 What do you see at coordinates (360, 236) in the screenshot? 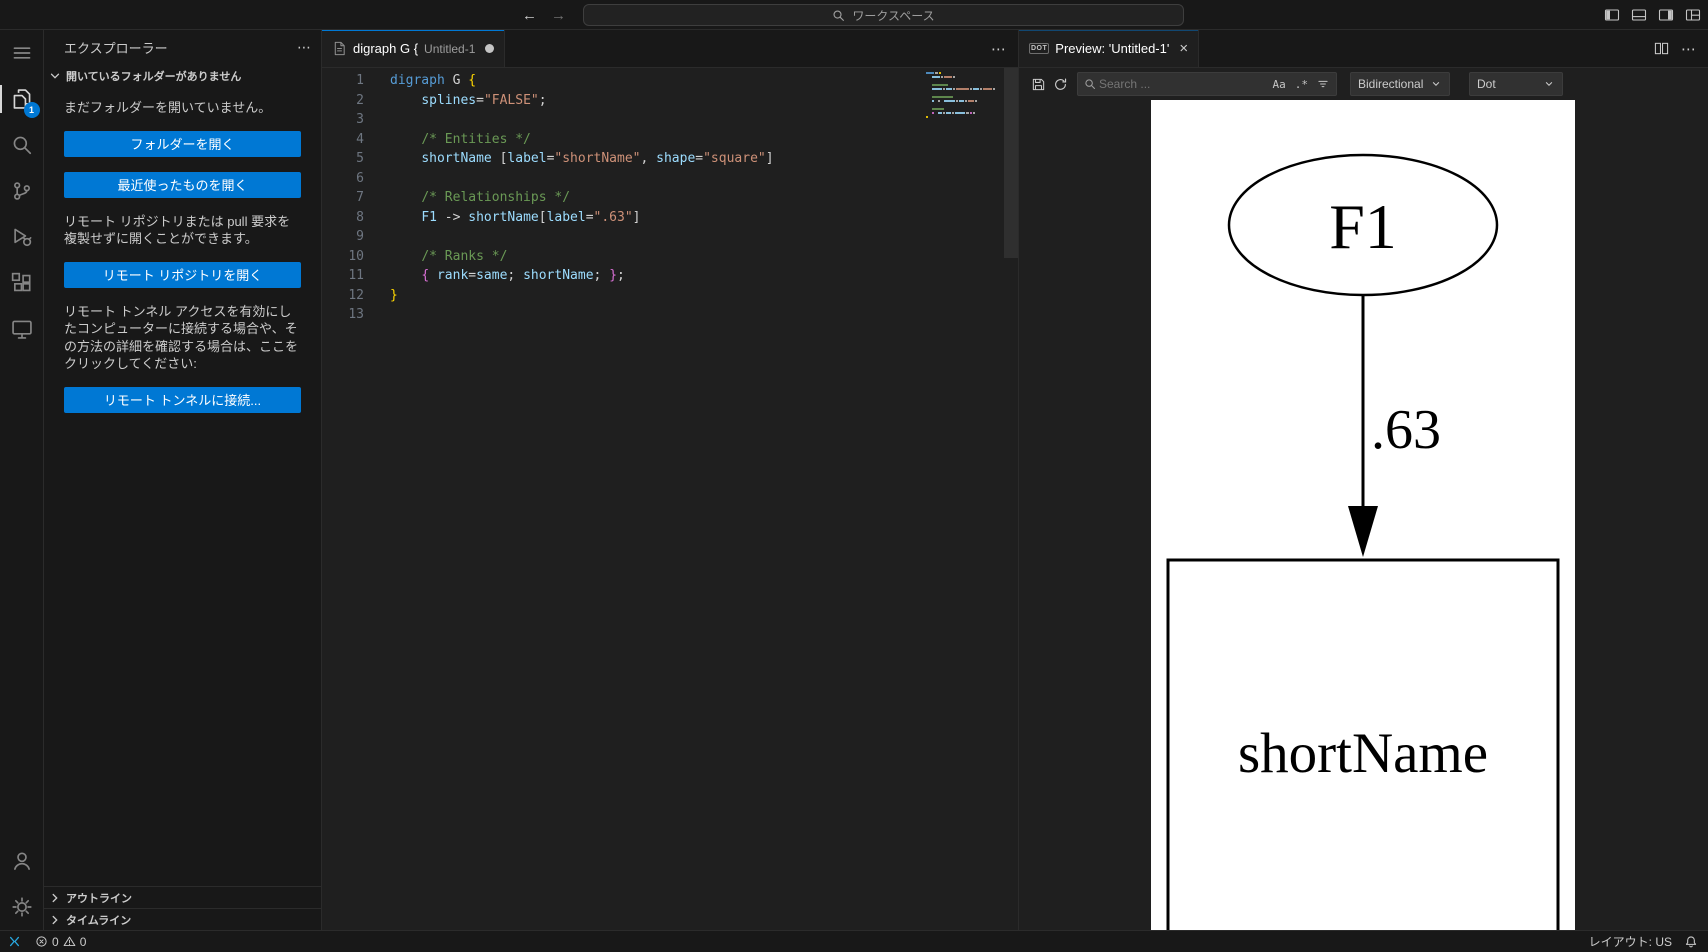
I see `line-number: 9` at bounding box center [360, 236].